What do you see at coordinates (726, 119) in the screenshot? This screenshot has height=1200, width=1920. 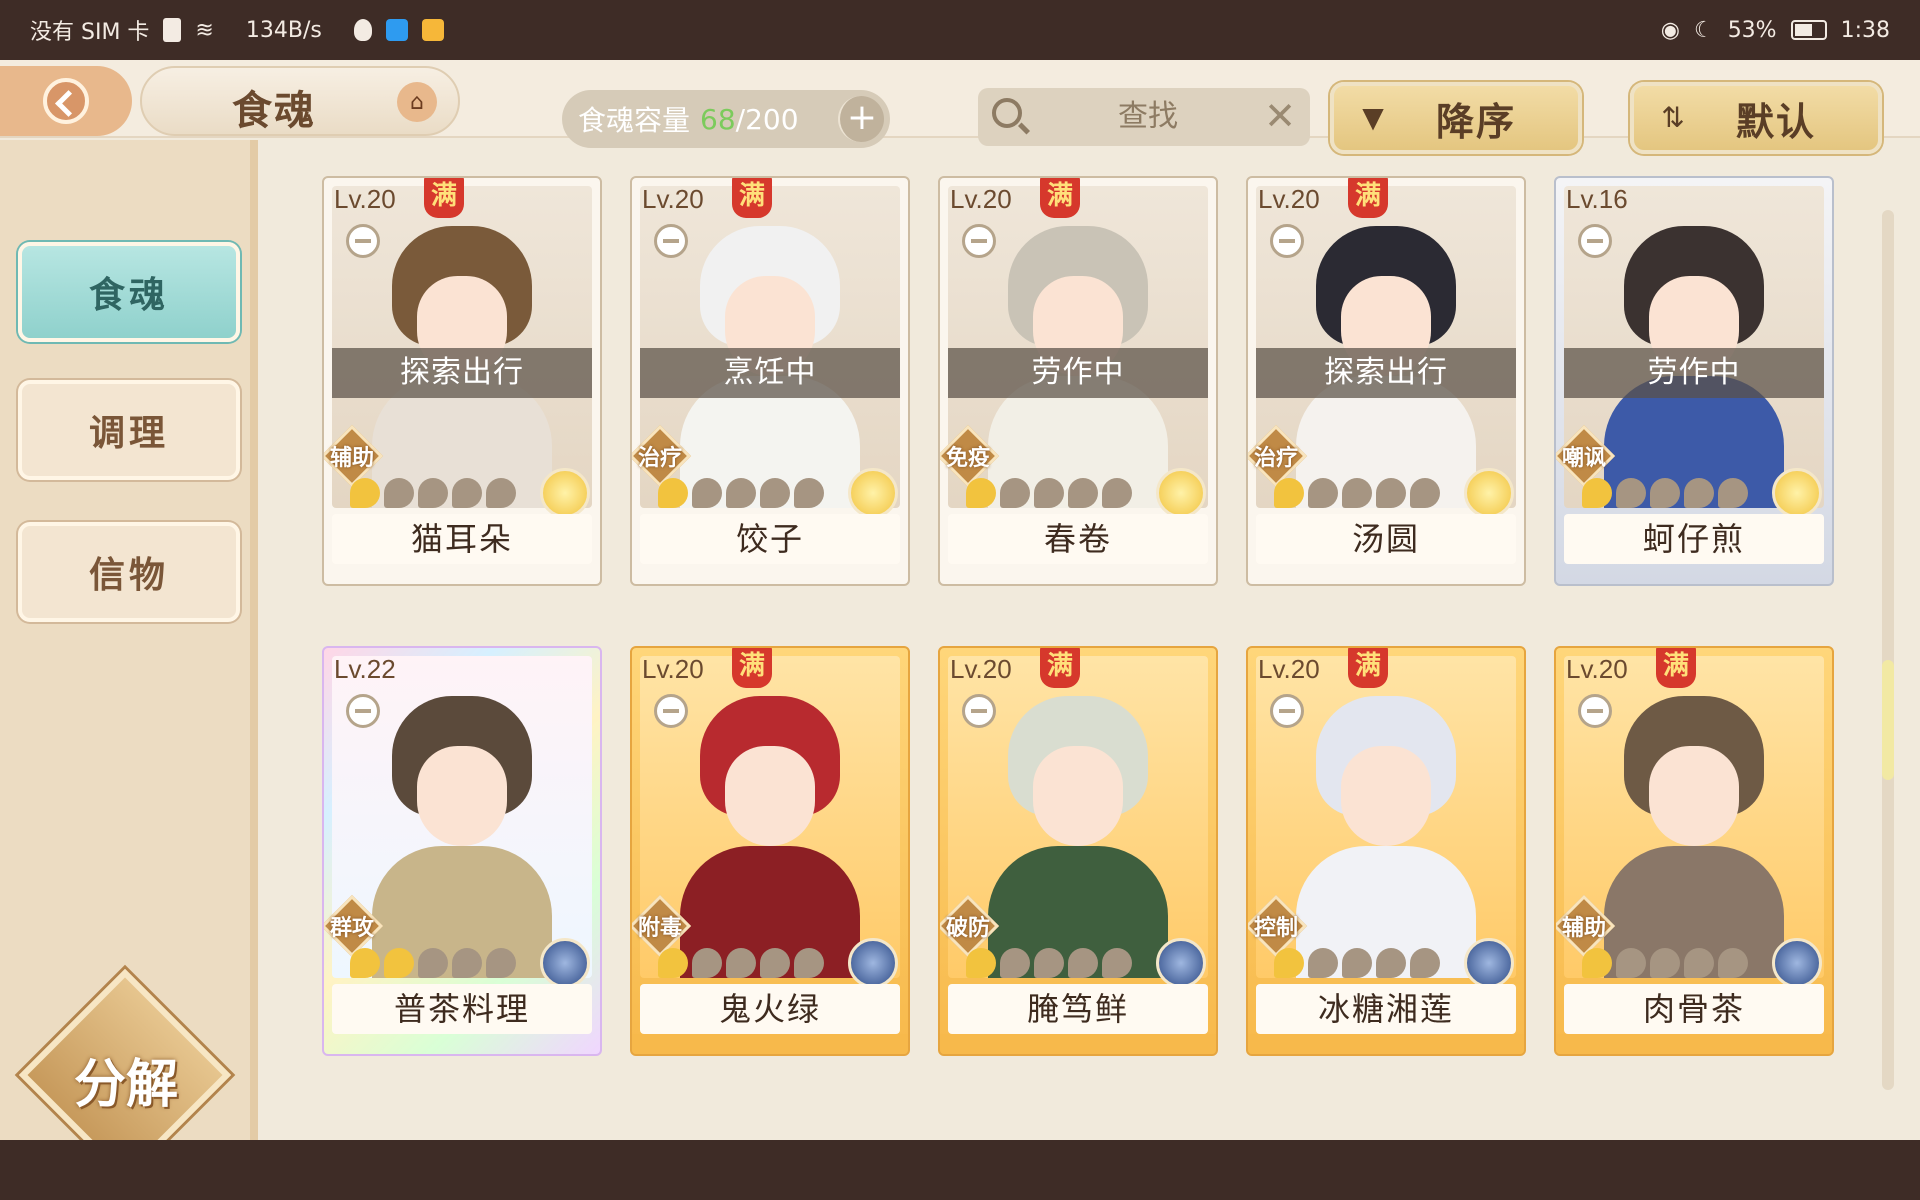 I see `capacity-indicator: 食魂容量 68 /200 +` at bounding box center [726, 119].